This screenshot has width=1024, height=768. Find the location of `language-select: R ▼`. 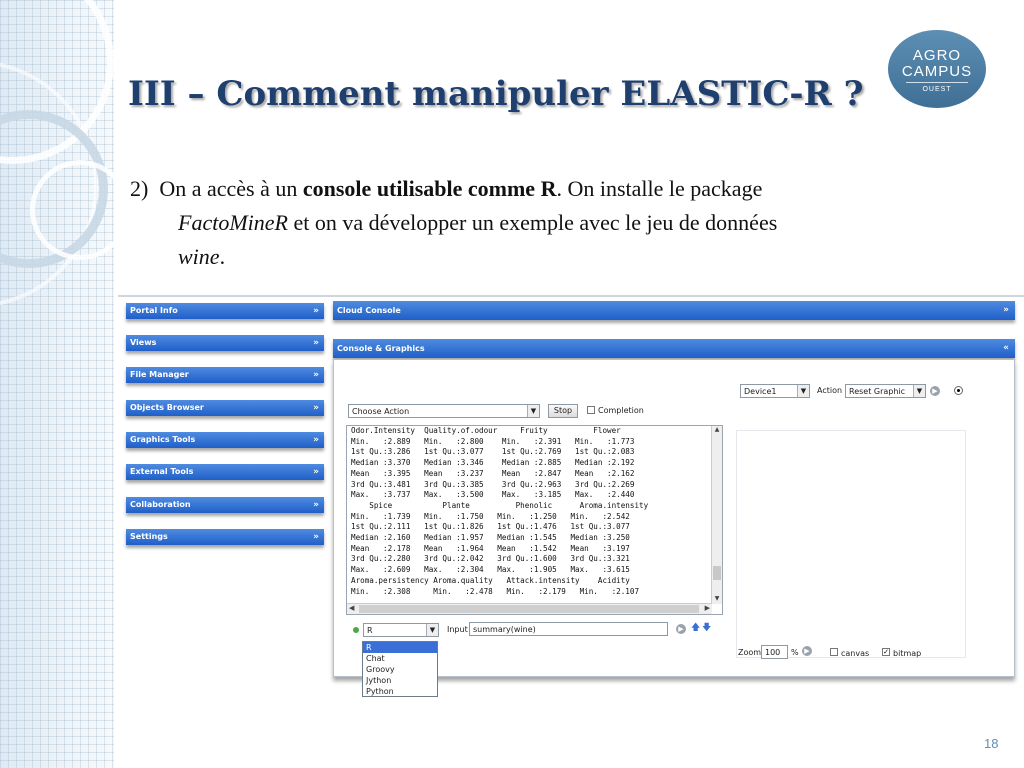

language-select: R ▼ is located at coordinates (401, 630).